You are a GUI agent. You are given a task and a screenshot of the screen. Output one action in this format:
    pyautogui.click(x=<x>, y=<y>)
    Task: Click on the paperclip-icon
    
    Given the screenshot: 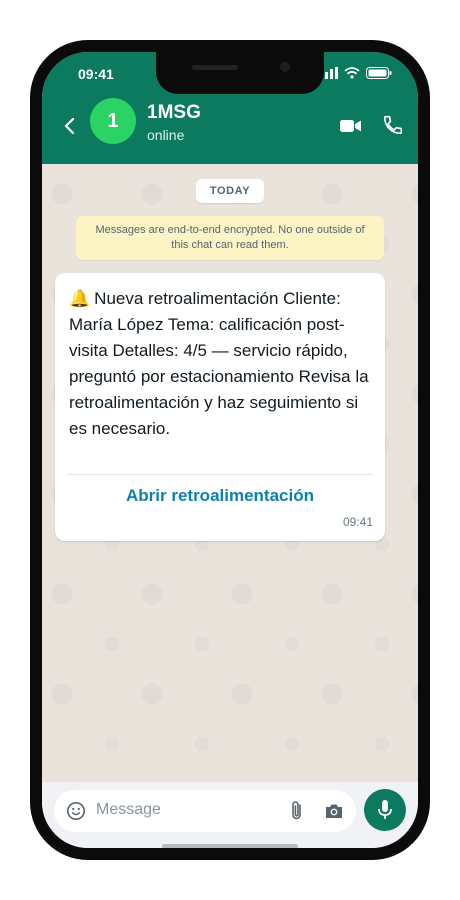 What is the action you would take?
    pyautogui.click(x=297, y=811)
    